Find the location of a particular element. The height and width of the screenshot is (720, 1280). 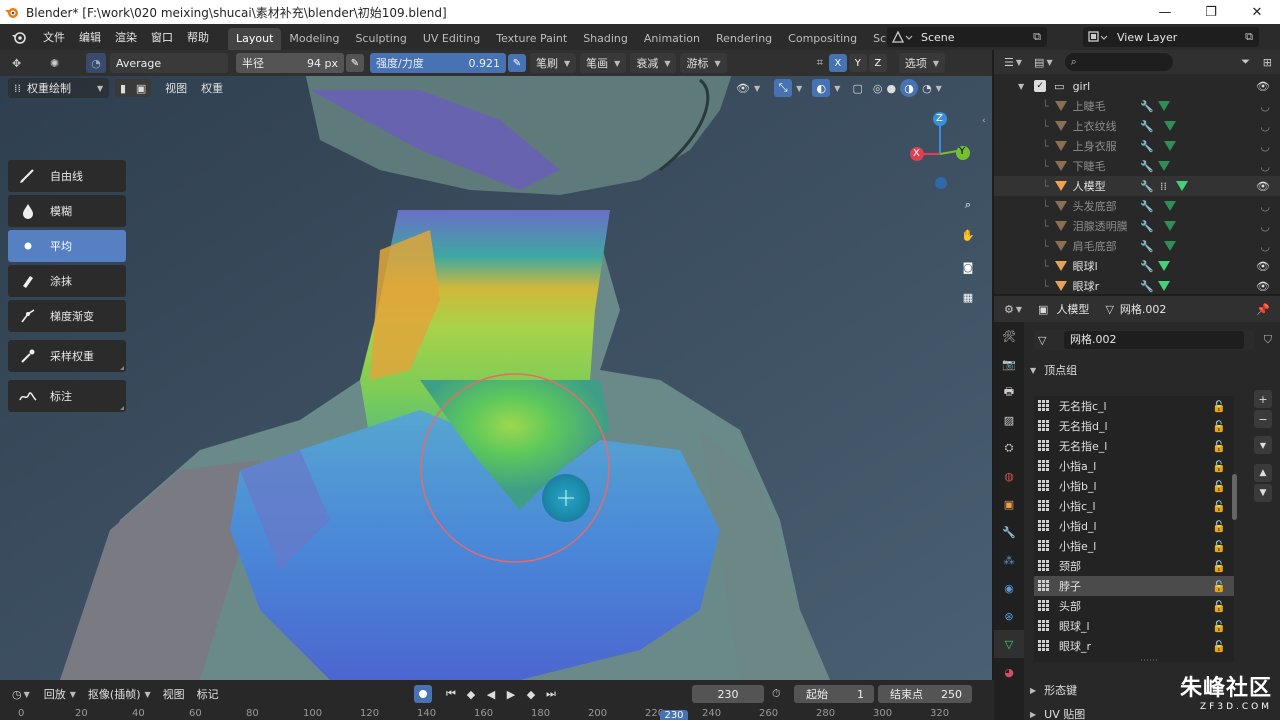

current-frame-field: 230 is located at coordinates (728, 694).